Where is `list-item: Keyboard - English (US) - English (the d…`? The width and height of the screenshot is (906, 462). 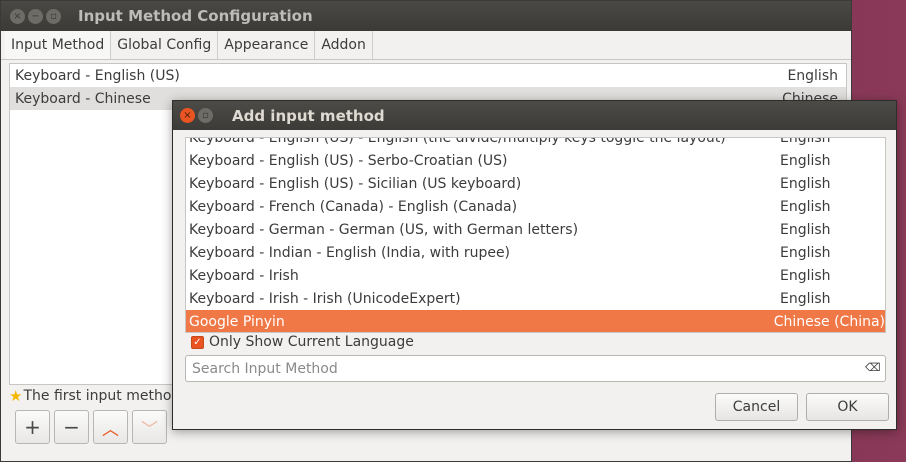
list-item: Keyboard - English (US) - English (the d… is located at coordinates (535, 143).